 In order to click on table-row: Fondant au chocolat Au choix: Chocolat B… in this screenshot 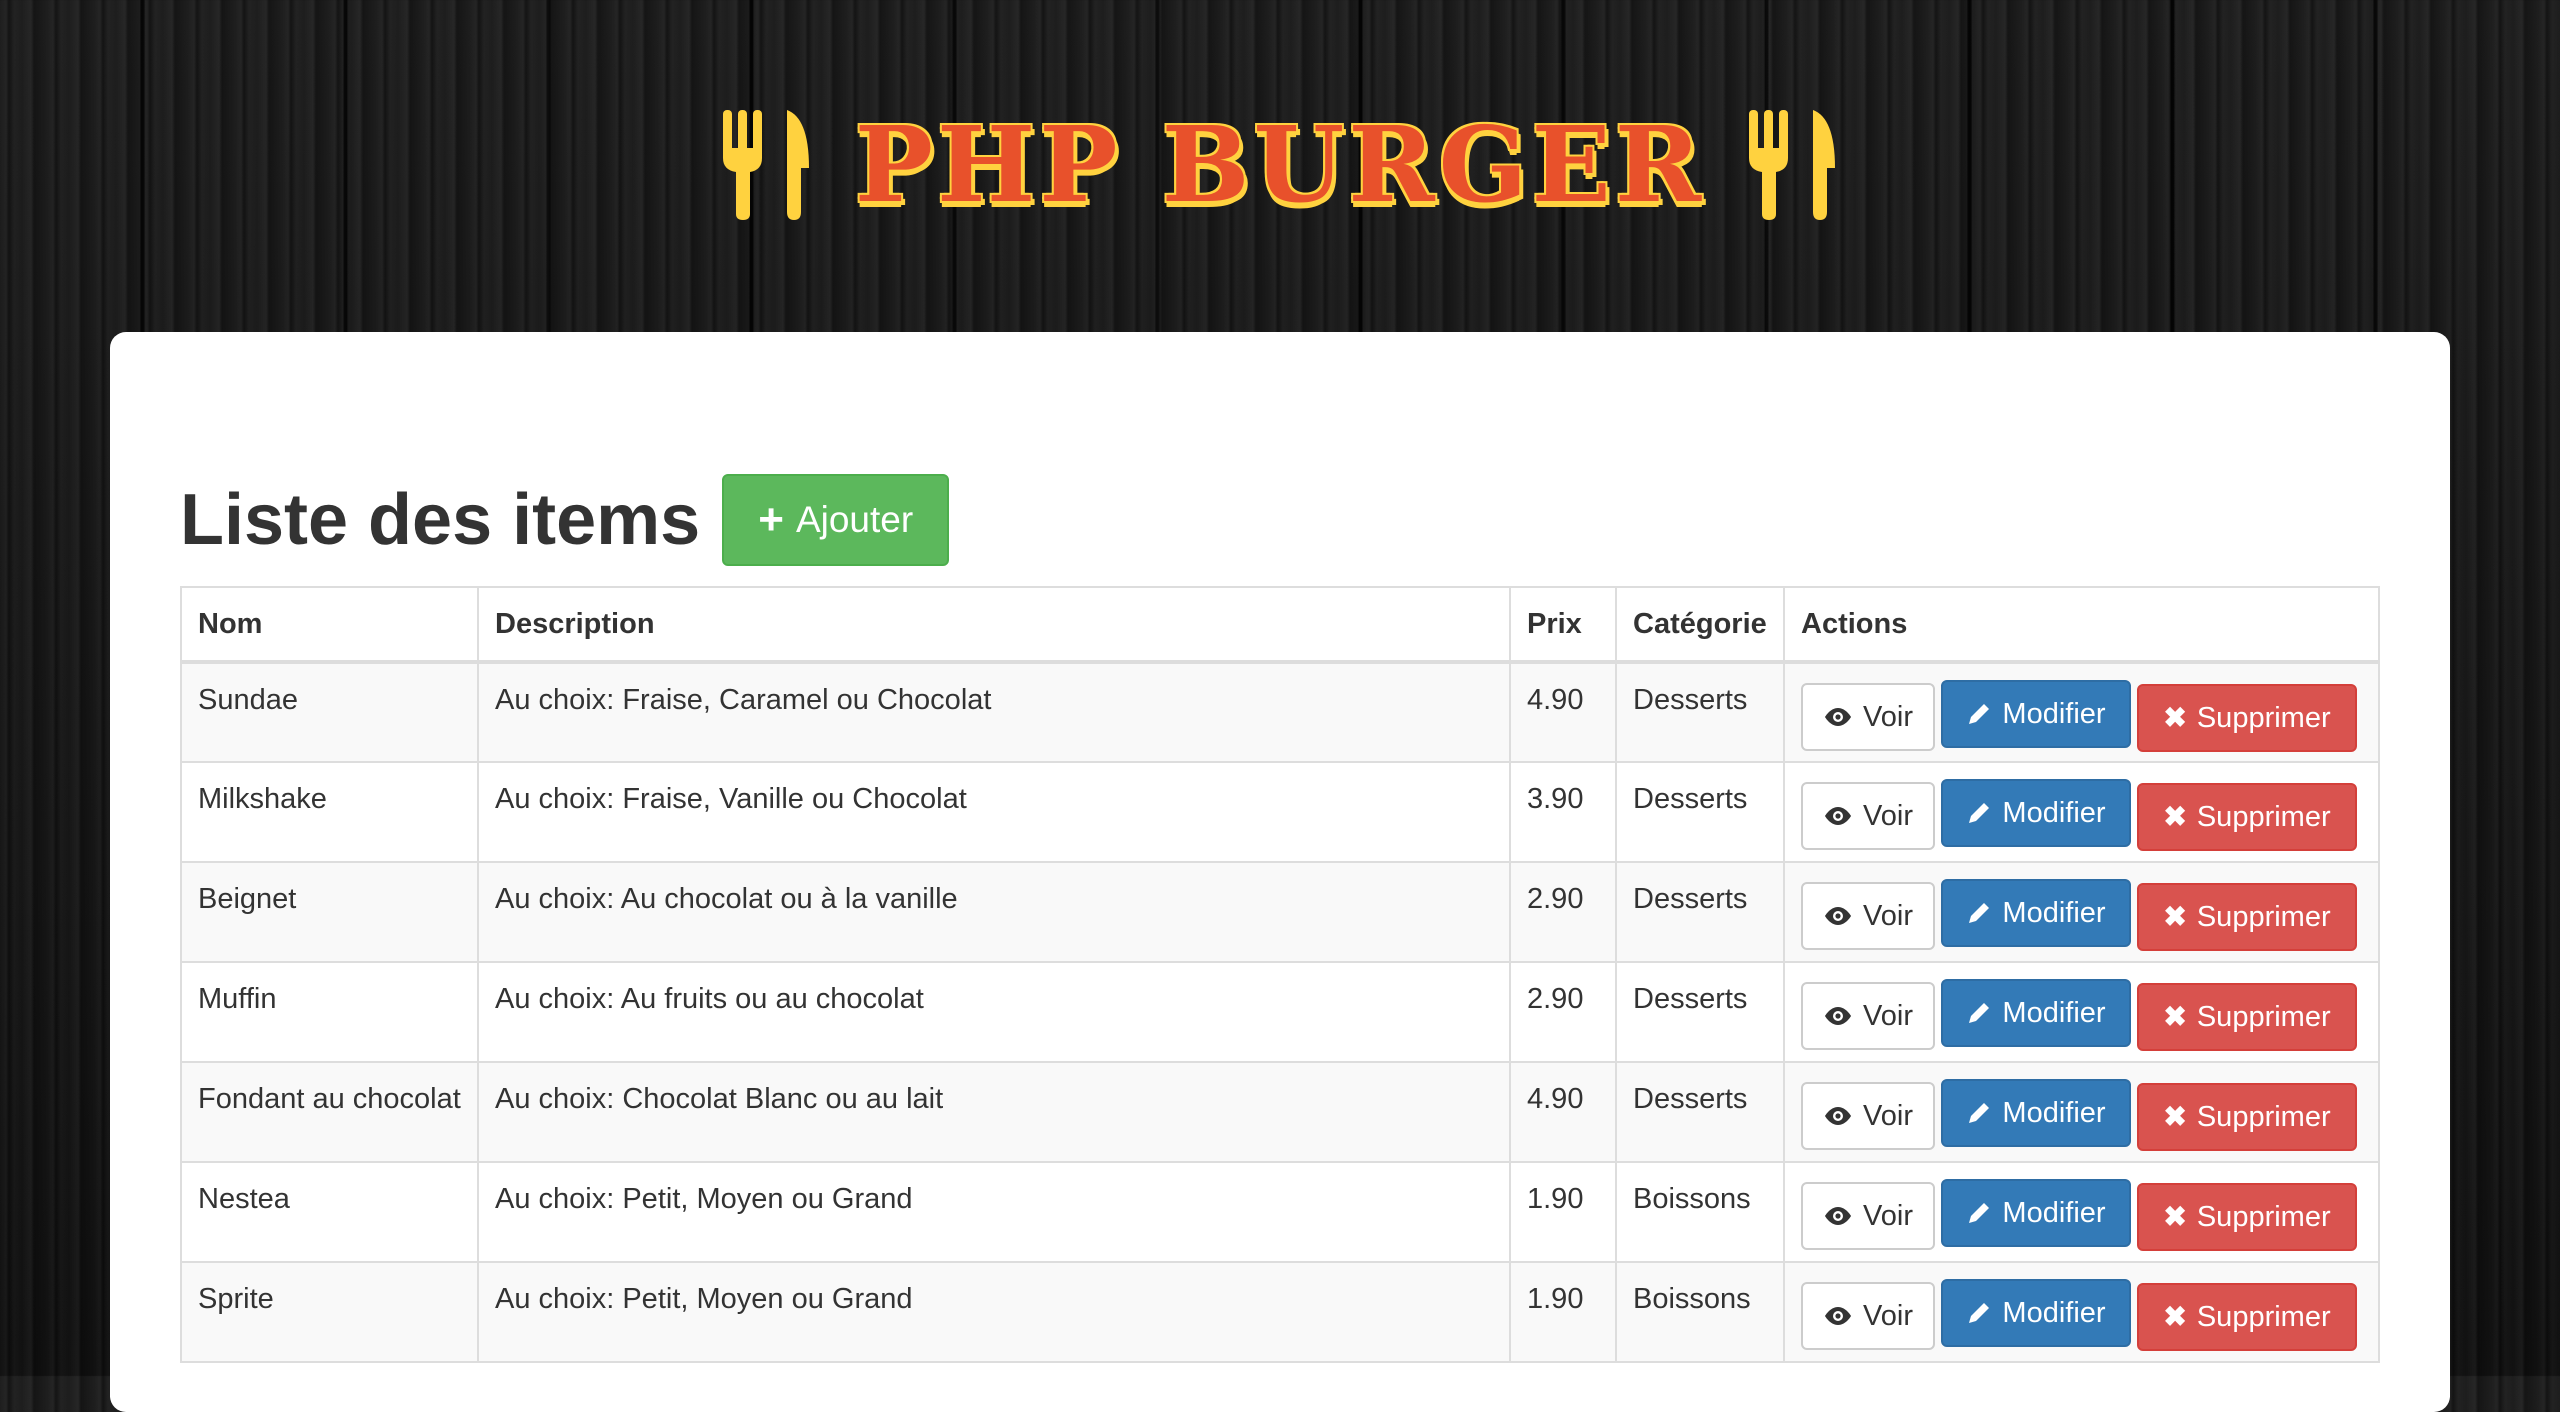, I will do `click(1280, 1112)`.